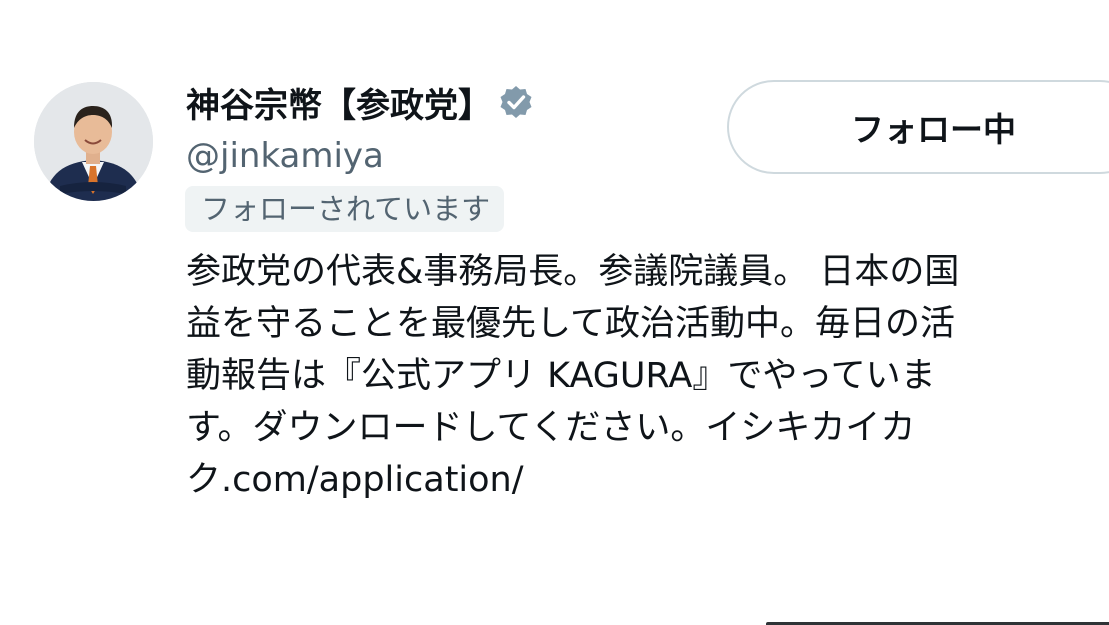 Image resolution: width=1109 pixels, height=625 pixels. I want to click on bio-line: 動報告は『公式アプリ KAGURA』でやっていま, so click(561, 376).